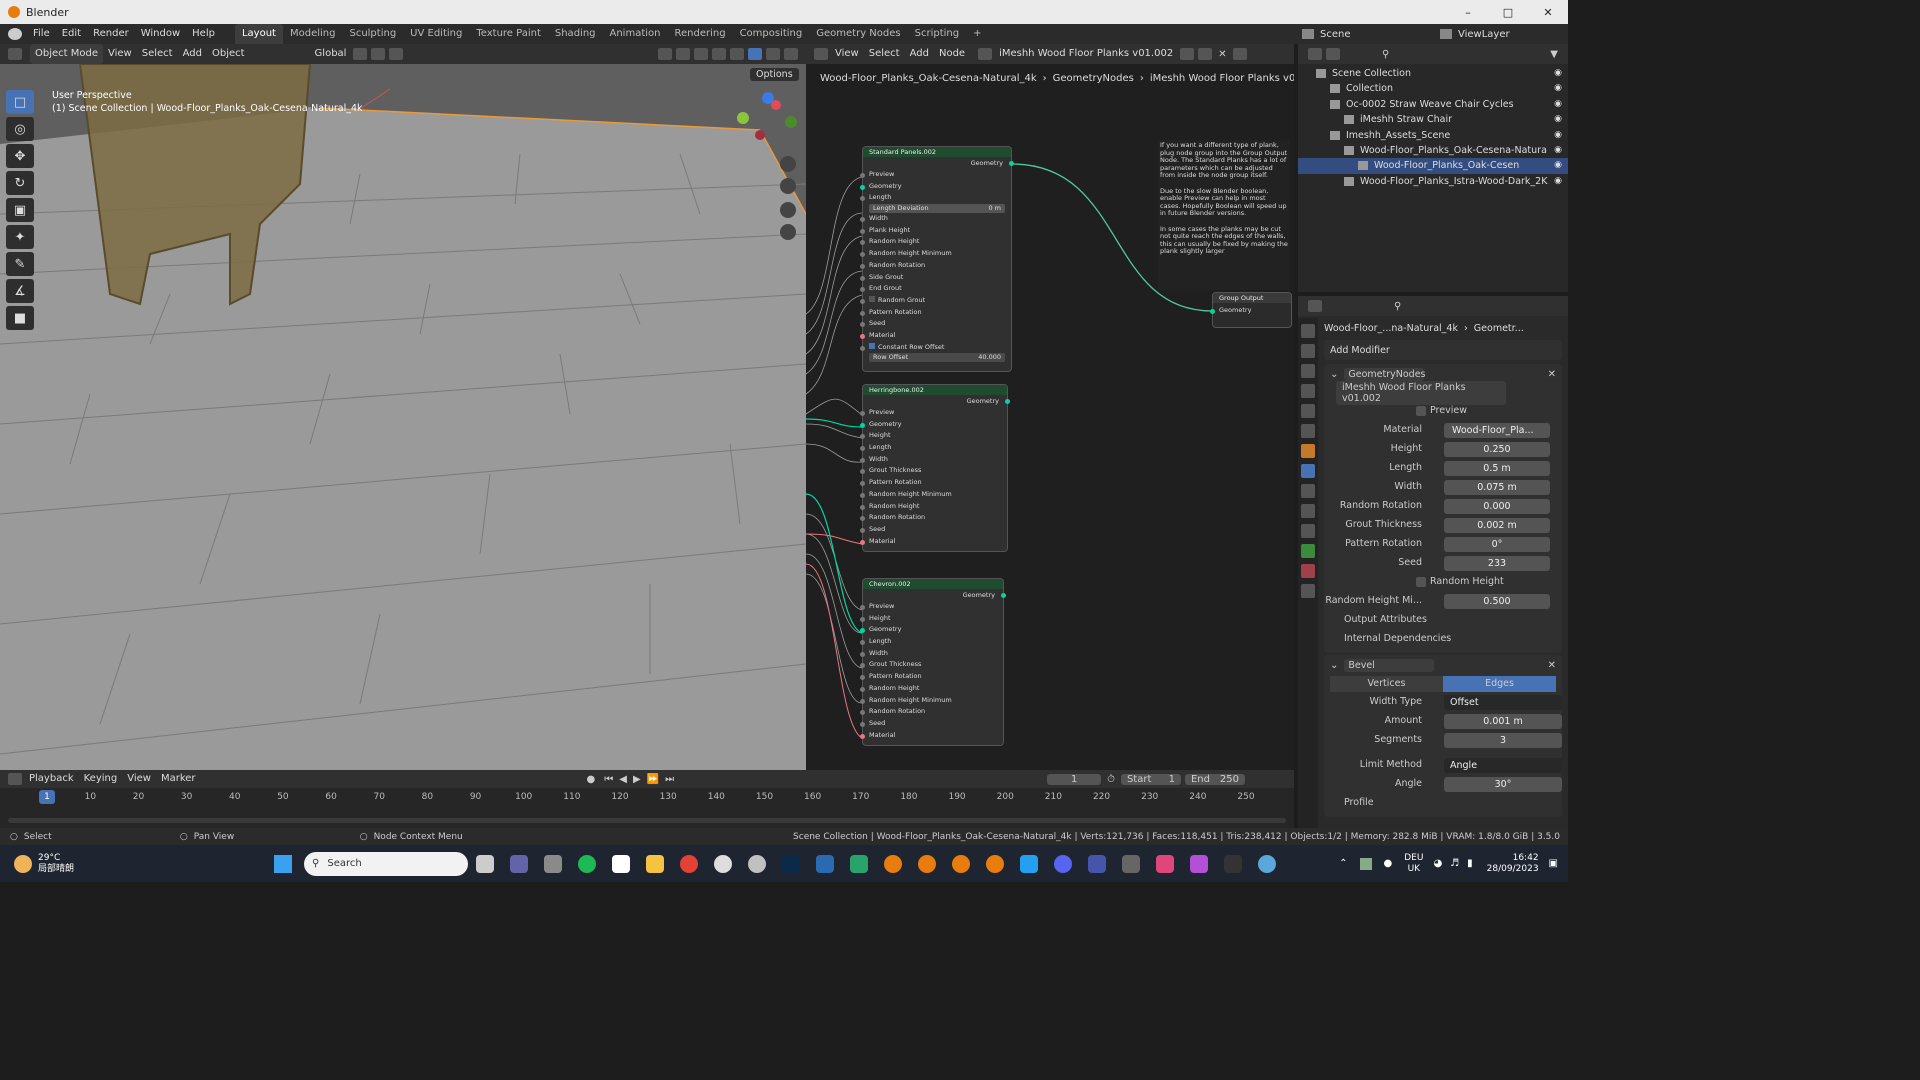  What do you see at coordinates (587, 863) in the screenshot?
I see `spotify-icon` at bounding box center [587, 863].